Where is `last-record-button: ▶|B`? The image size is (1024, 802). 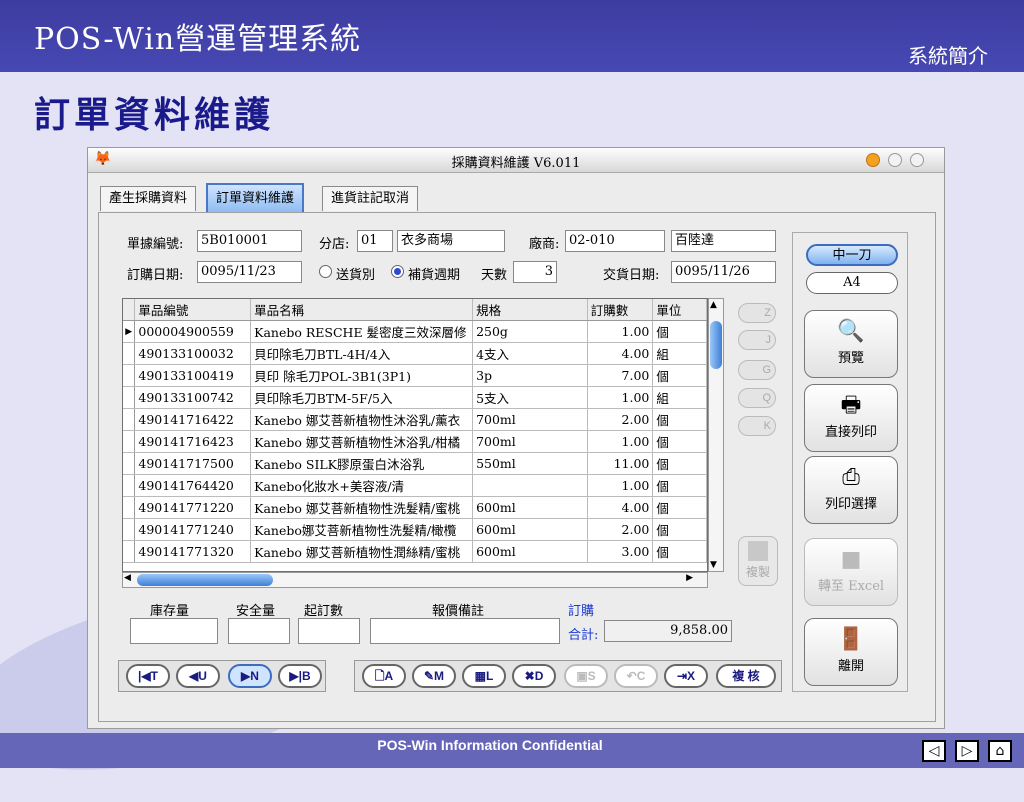 last-record-button: ▶|B is located at coordinates (300, 676).